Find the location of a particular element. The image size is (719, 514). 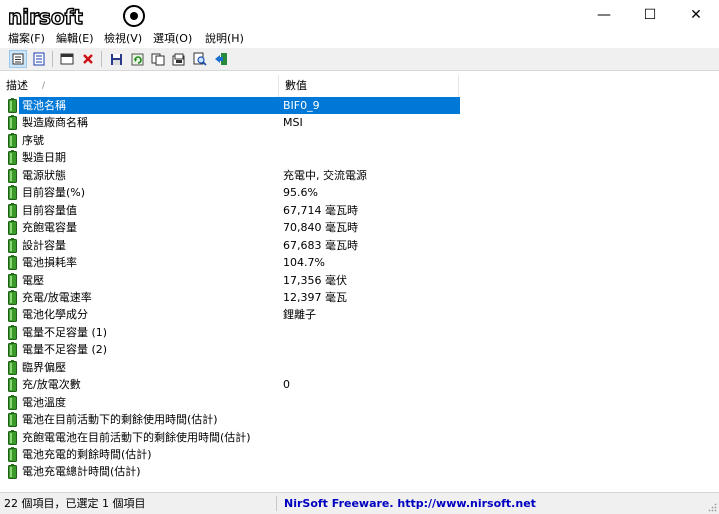

table-row: 電池名稱 BIF0_9 is located at coordinates (359, 105).